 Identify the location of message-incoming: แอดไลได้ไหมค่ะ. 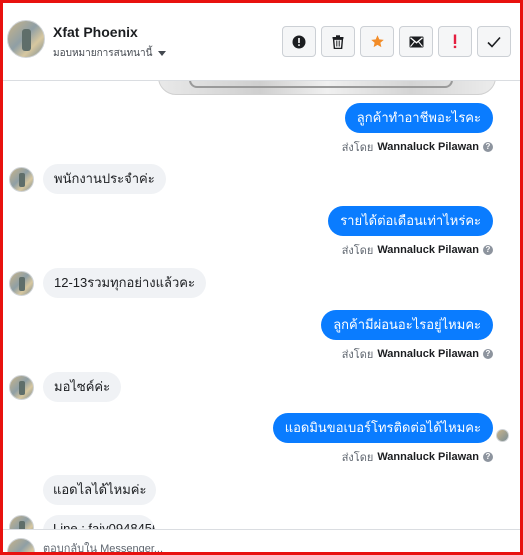
(100, 490).